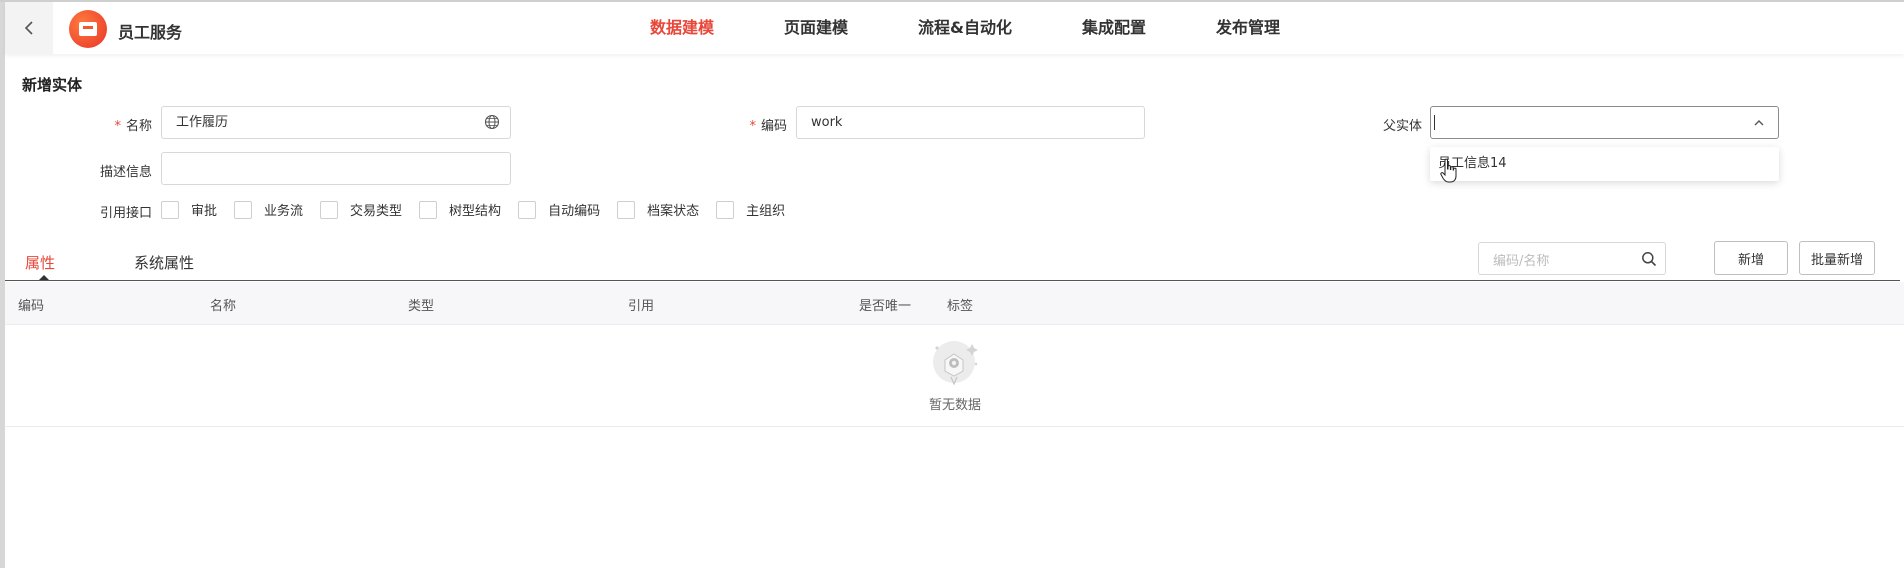 Image resolution: width=1904 pixels, height=568 pixels. What do you see at coordinates (1248, 28) in the screenshot?
I see `nav-release-management: 发布管理` at bounding box center [1248, 28].